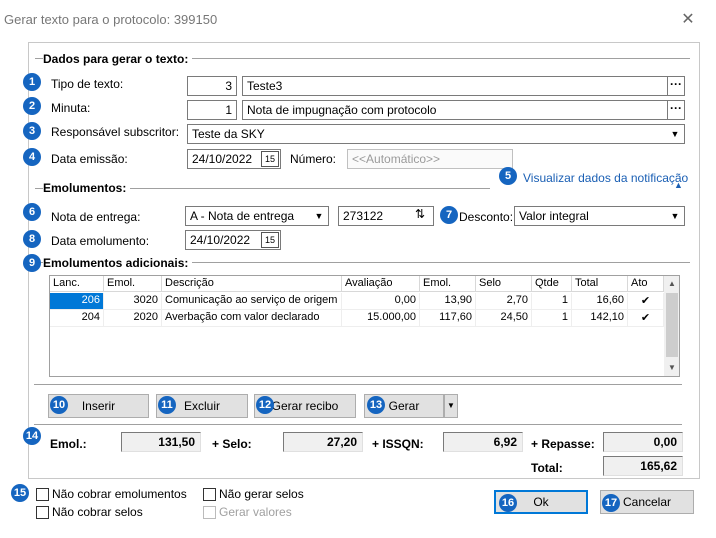 The height and width of the screenshot is (538, 716). I want to click on responsavel-select: Teste da SKY, so click(436, 134).